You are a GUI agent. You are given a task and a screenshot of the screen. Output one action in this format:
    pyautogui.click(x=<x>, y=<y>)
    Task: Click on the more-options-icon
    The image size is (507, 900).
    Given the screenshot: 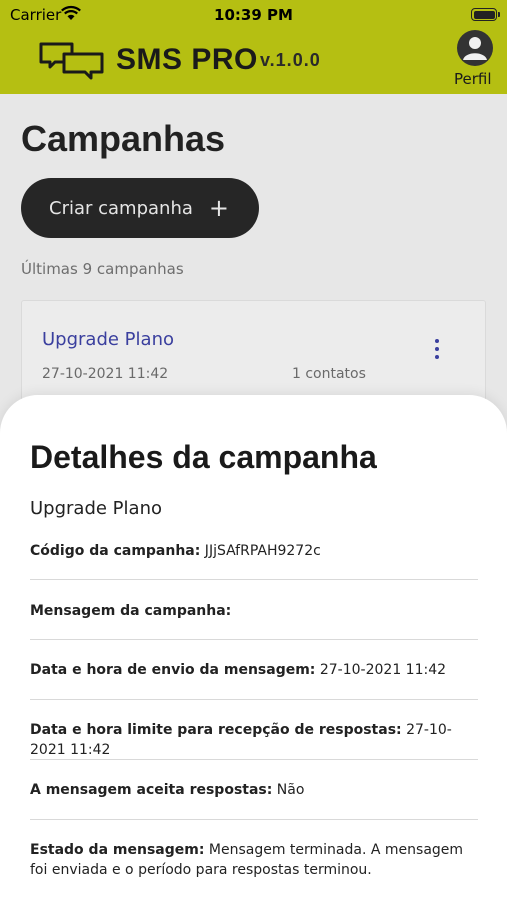 What is the action you would take?
    pyautogui.click(x=437, y=351)
    